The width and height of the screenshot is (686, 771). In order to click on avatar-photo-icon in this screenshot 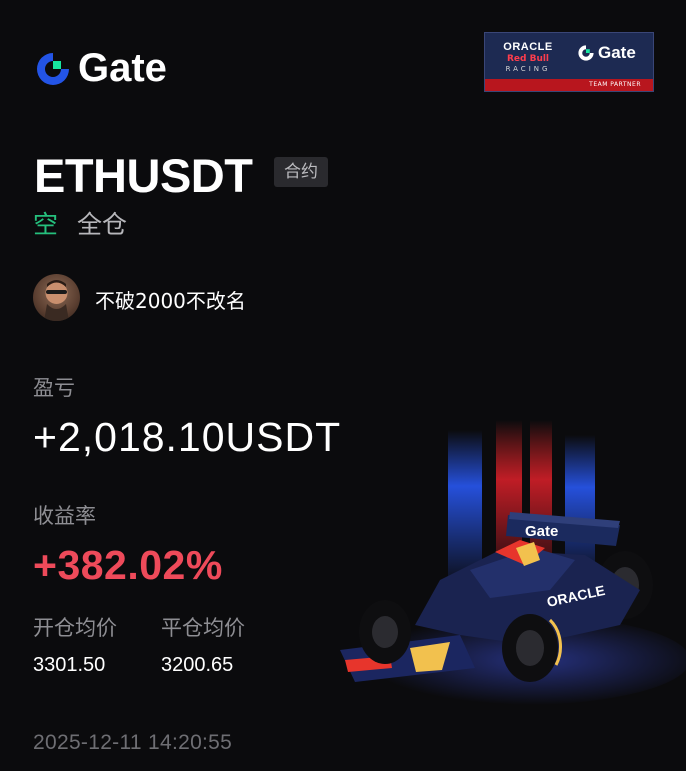, I will do `click(56, 300)`.